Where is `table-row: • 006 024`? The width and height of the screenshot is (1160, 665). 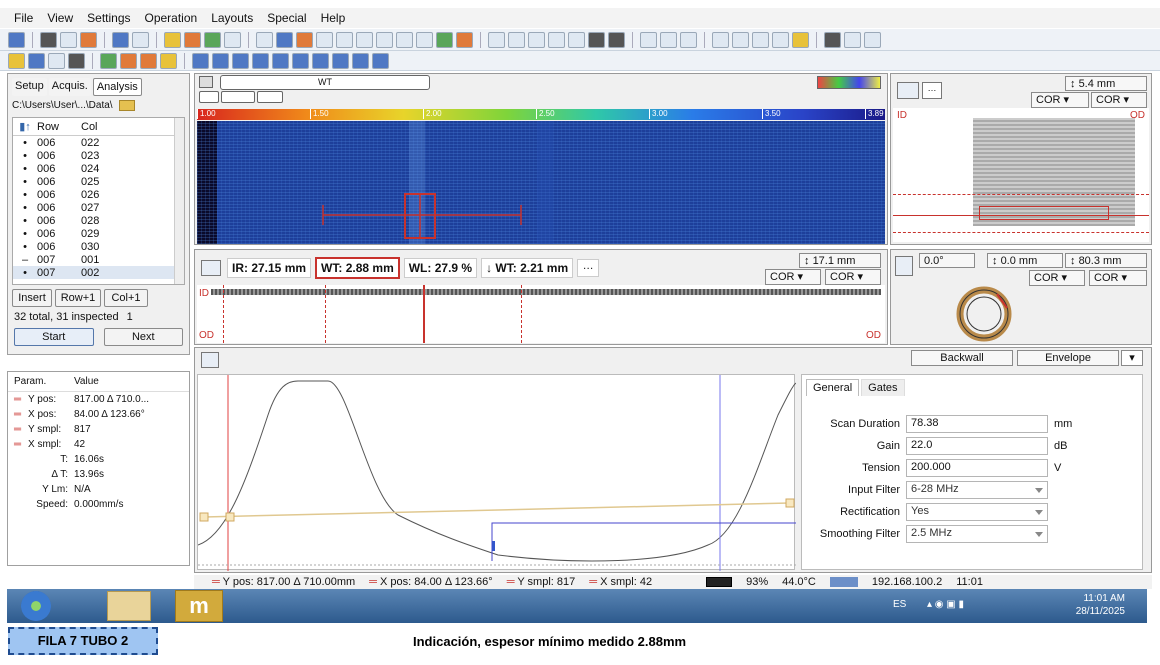
table-row: • 006 024 is located at coordinates (98, 168).